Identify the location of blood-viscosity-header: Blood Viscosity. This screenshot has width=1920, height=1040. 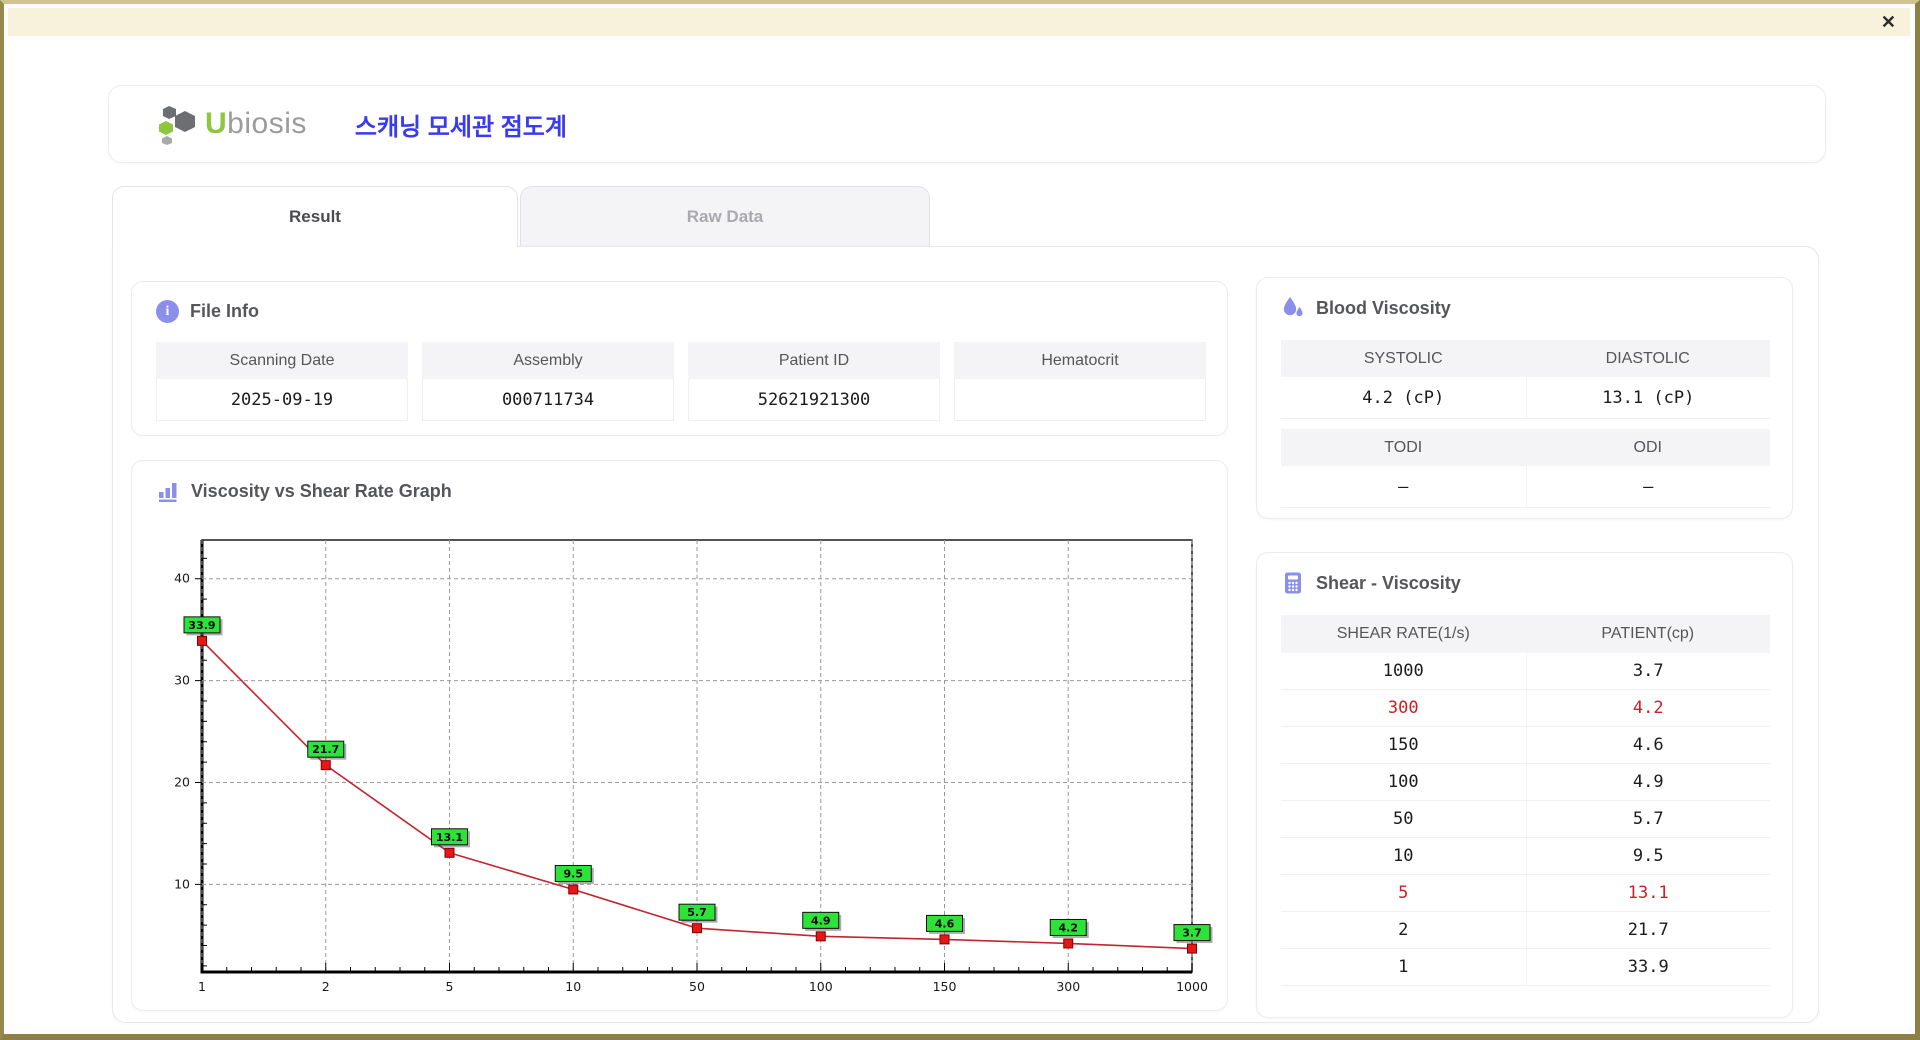
(1366, 308).